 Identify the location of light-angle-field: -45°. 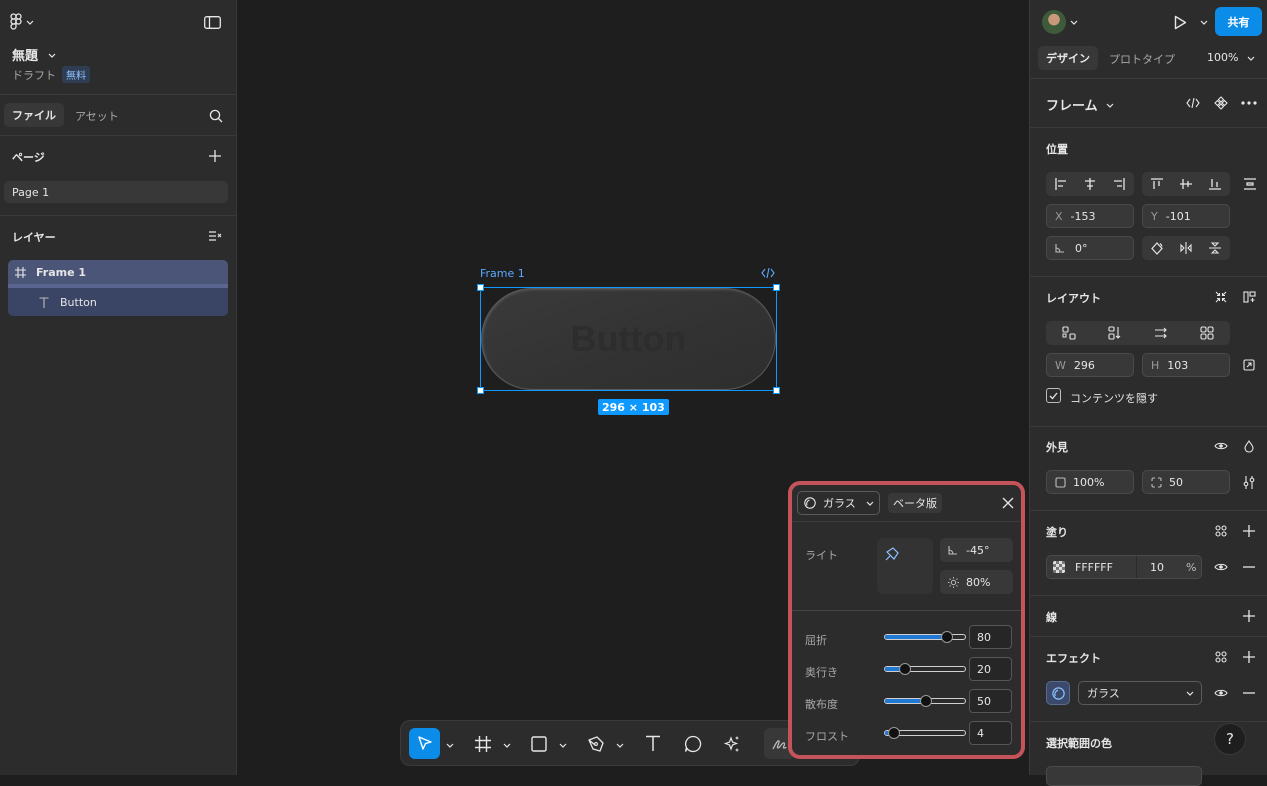
(976, 550).